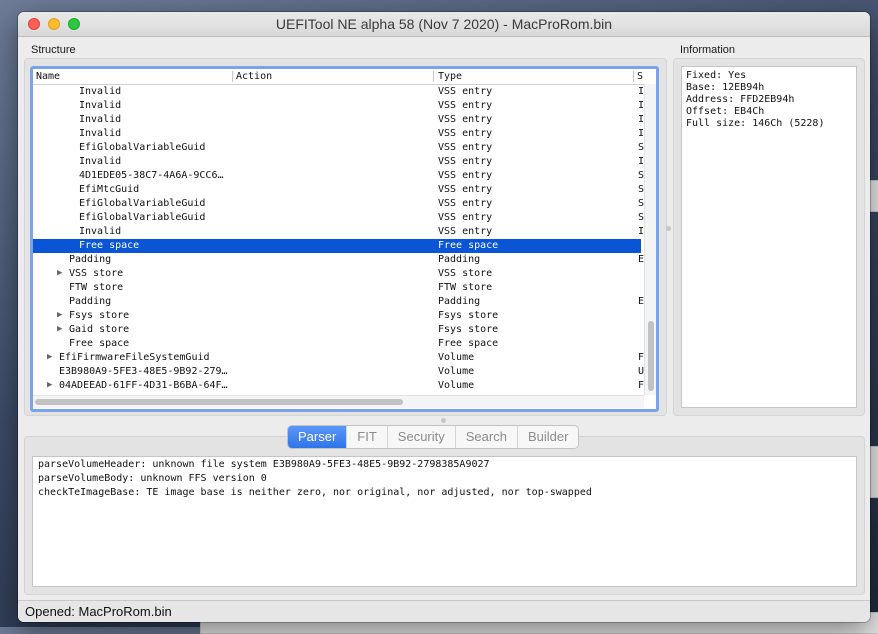 Image resolution: width=878 pixels, height=634 pixels. Describe the element at coordinates (420, 437) in the screenshot. I see `tab-security: Security` at that location.